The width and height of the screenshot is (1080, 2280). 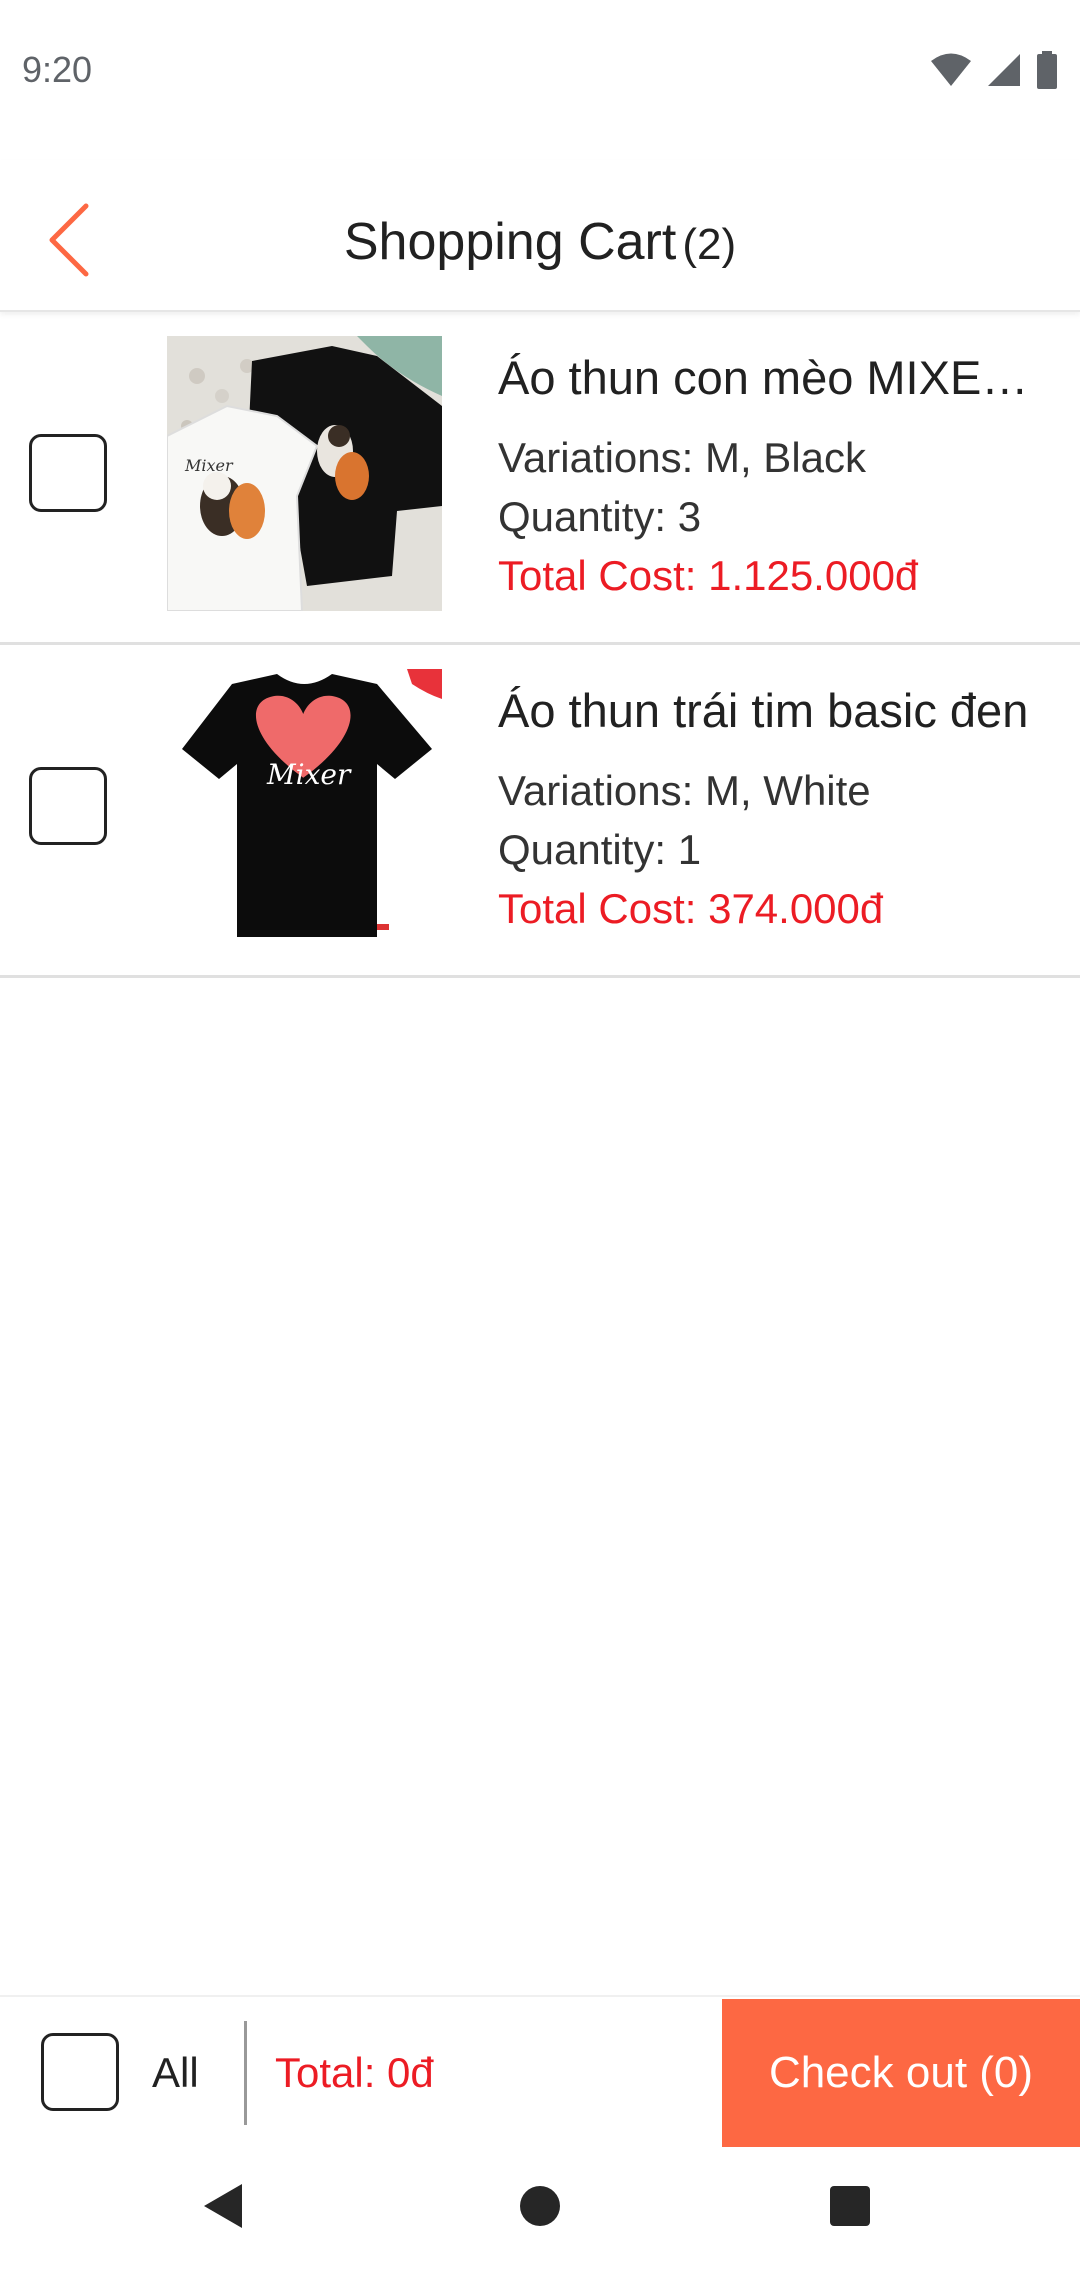 What do you see at coordinates (682, 457) in the screenshot?
I see `product-variations: Variations: M, Black` at bounding box center [682, 457].